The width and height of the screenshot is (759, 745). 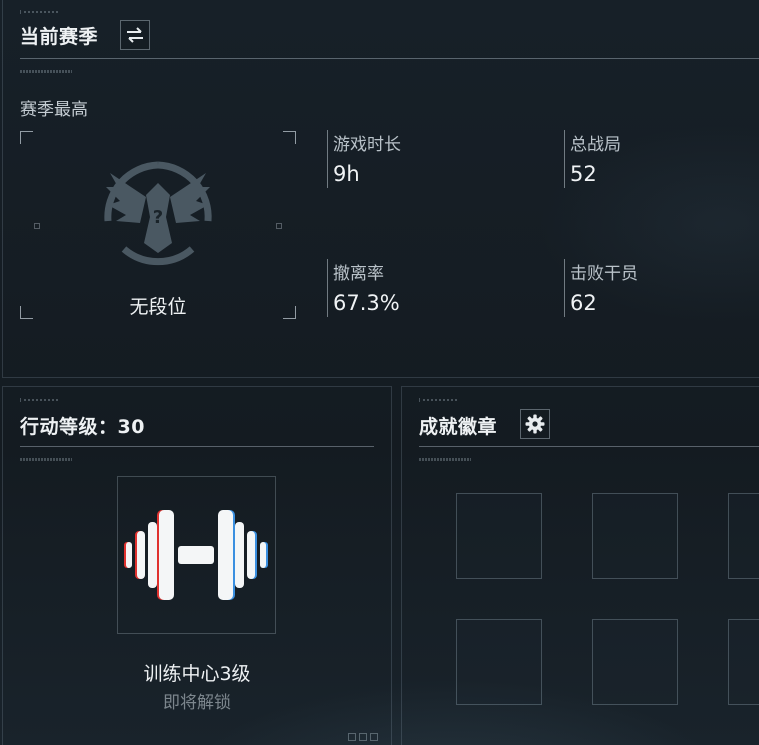 I want to click on swap-arrows-icon, so click(x=135, y=35).